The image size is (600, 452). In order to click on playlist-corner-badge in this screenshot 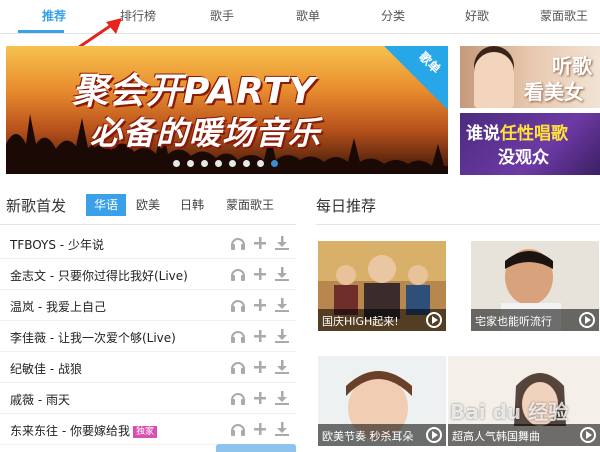, I will do `click(416, 78)`.